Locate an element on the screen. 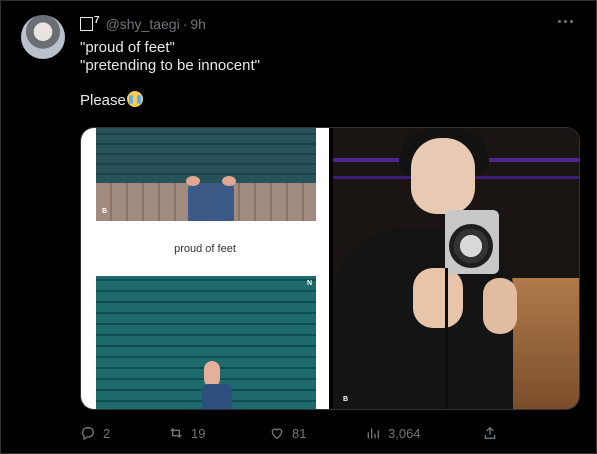 The height and width of the screenshot is (454, 597). action-bar: 2 19 81 3,064 is located at coordinates (290, 433).